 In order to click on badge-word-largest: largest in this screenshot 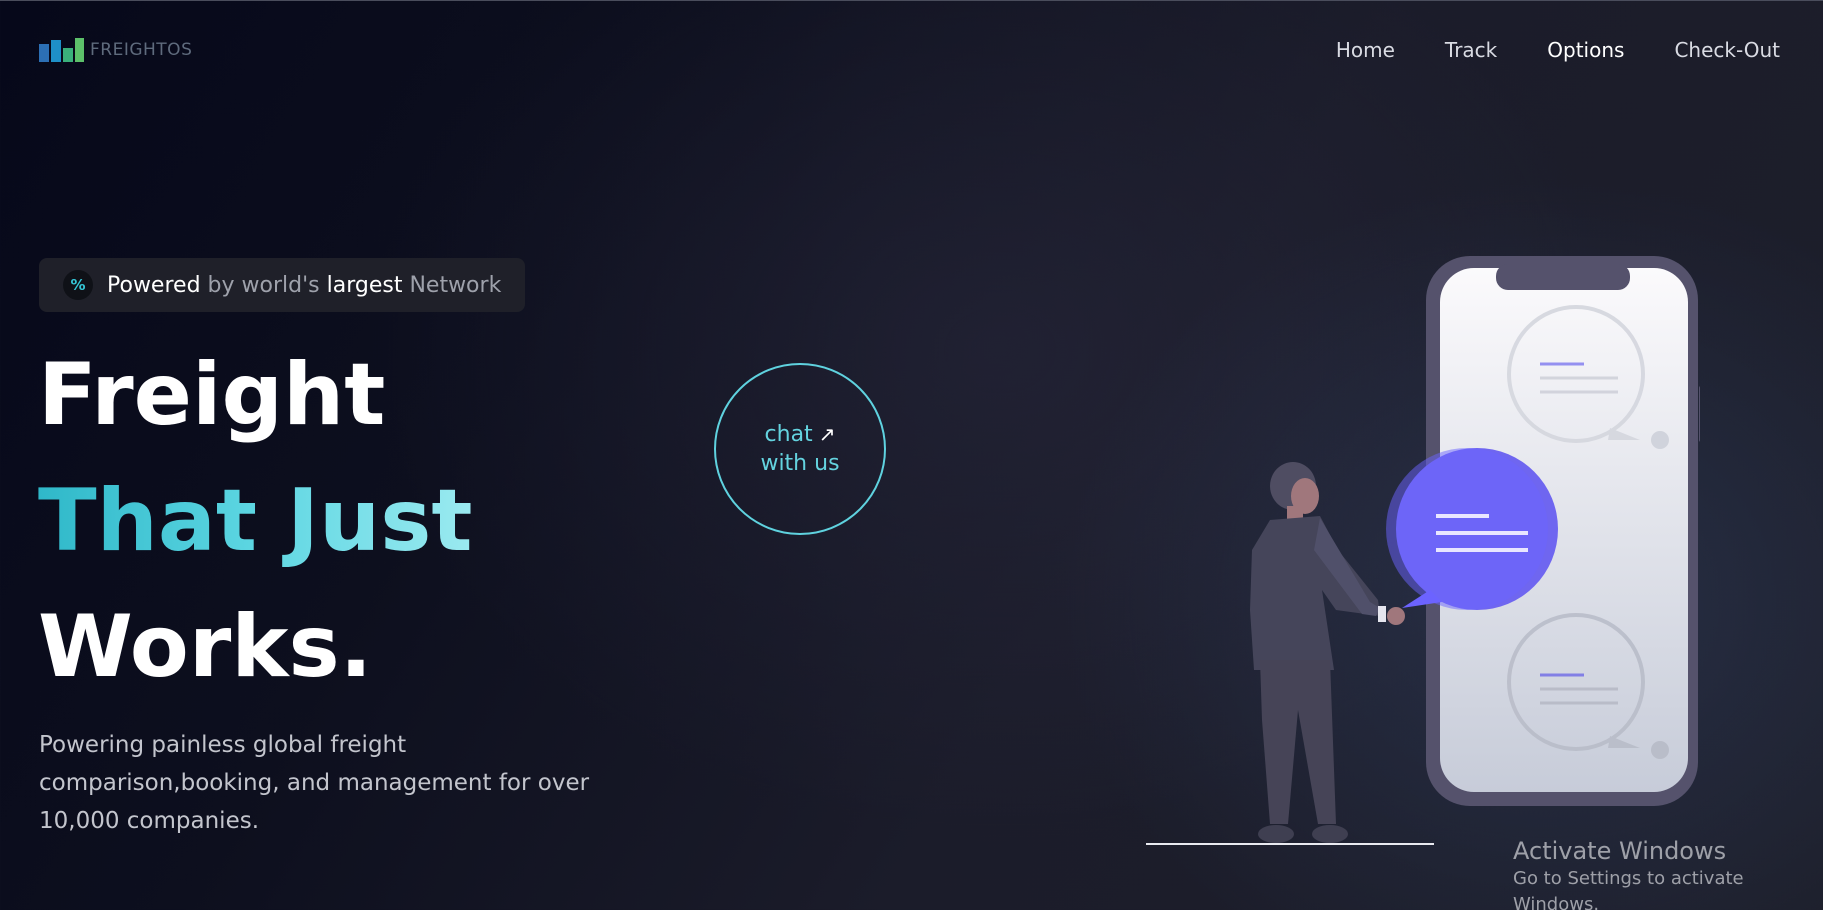, I will do `click(364, 285)`.